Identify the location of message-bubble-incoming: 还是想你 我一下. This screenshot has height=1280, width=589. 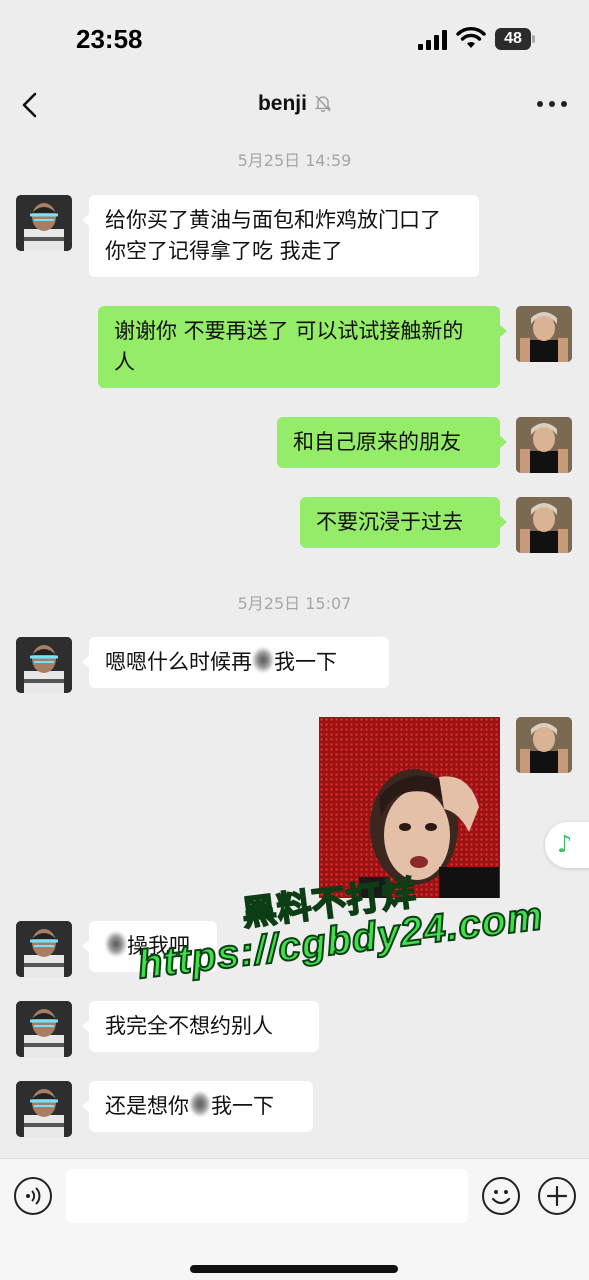
(197, 1106).